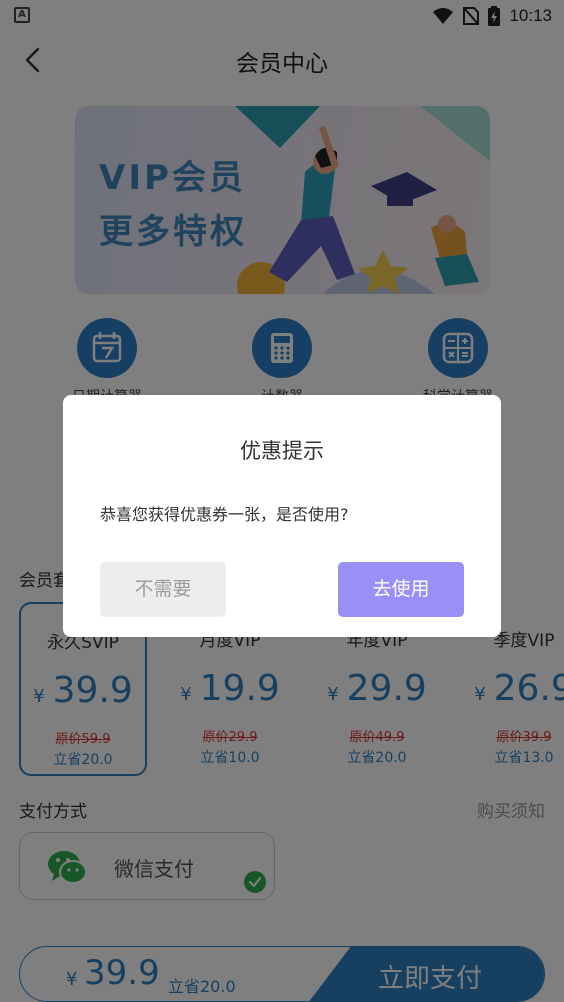 This screenshot has height=1002, width=564. Describe the element at coordinates (224, 514) in the screenshot. I see `dialog-message: 恭喜您获得优惠券一张，是否使用?` at that location.